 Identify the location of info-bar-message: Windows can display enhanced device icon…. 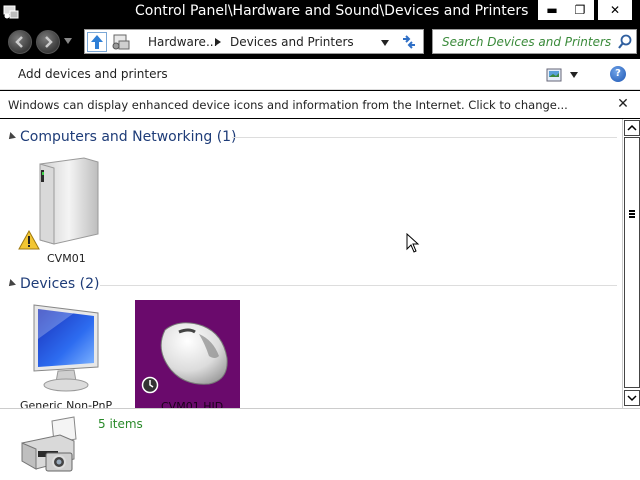
(288, 105).